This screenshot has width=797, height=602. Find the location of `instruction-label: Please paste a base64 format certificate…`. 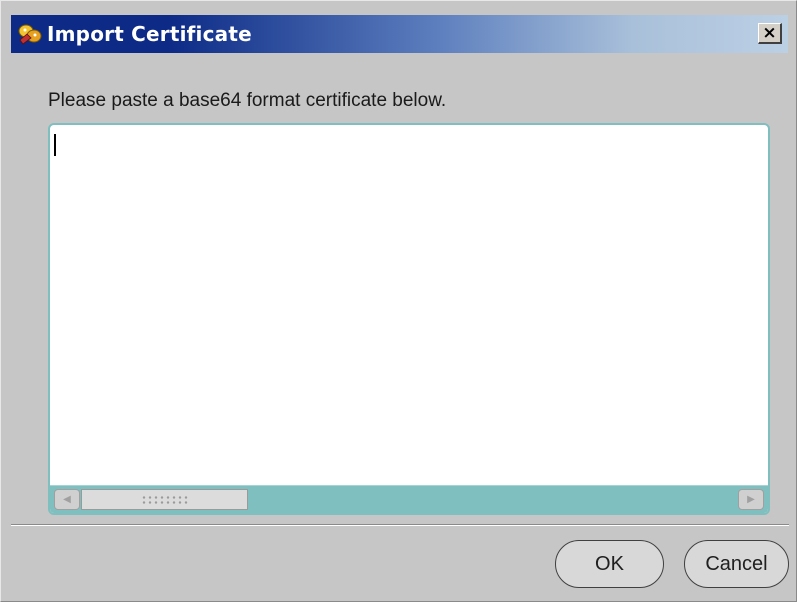

instruction-label: Please paste a base64 format certificate… is located at coordinates (247, 100).